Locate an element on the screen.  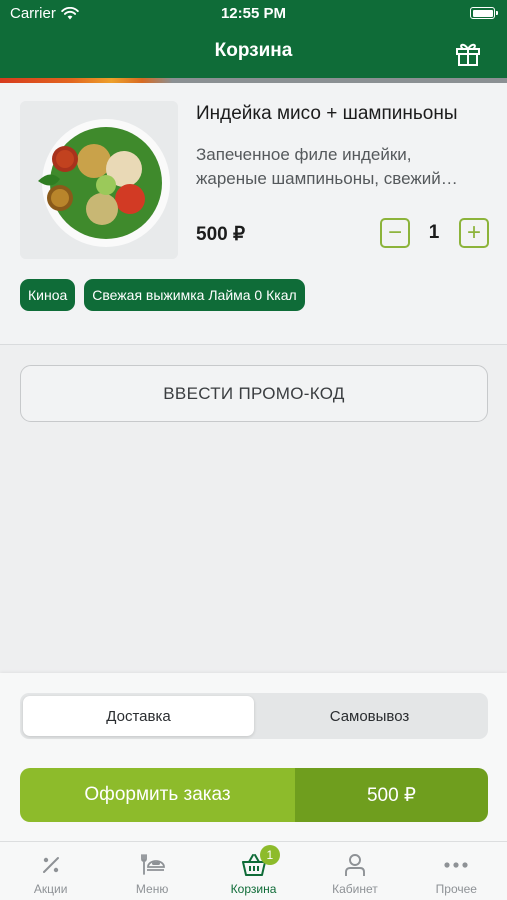
quantity-value: 1 is located at coordinates (434, 232).